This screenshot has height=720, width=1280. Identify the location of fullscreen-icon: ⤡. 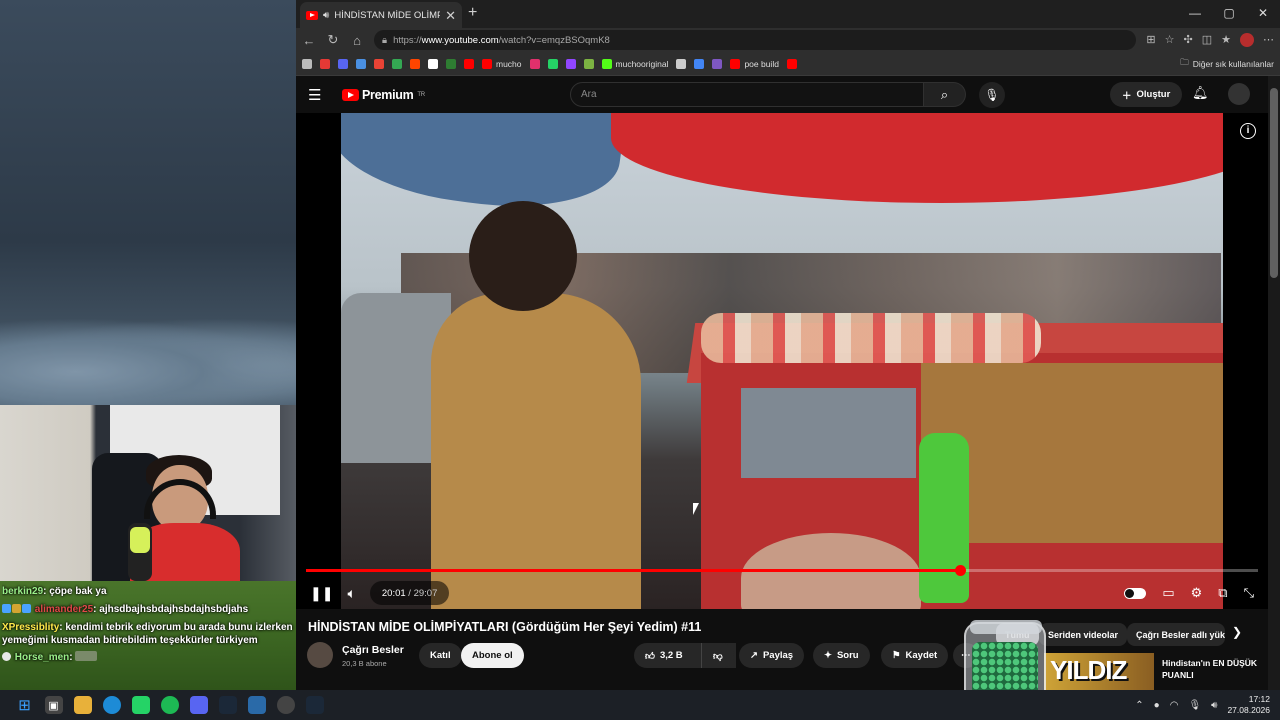
(1249, 593).